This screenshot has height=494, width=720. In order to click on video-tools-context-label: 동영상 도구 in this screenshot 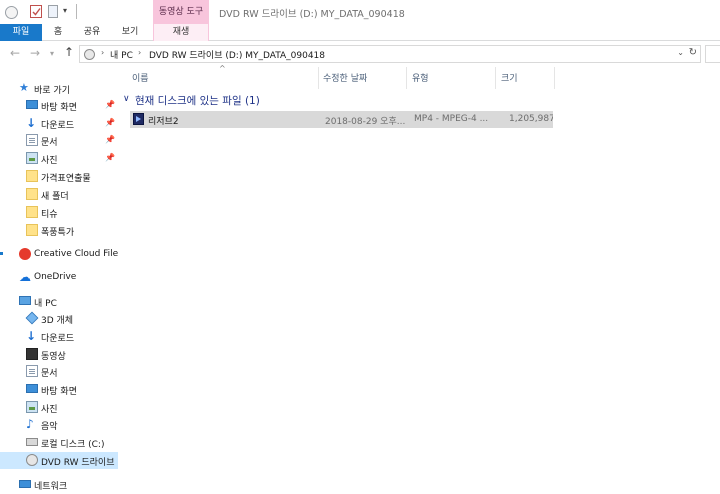, I will do `click(181, 12)`.